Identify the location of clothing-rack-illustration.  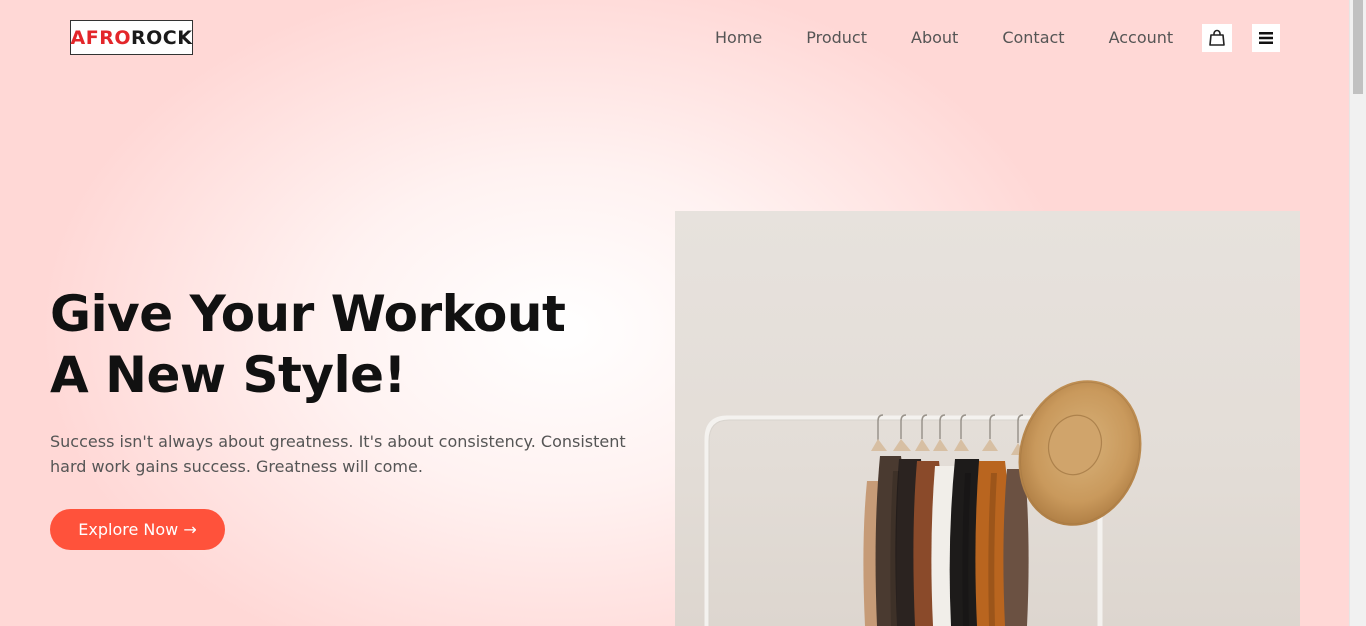
(923, 503).